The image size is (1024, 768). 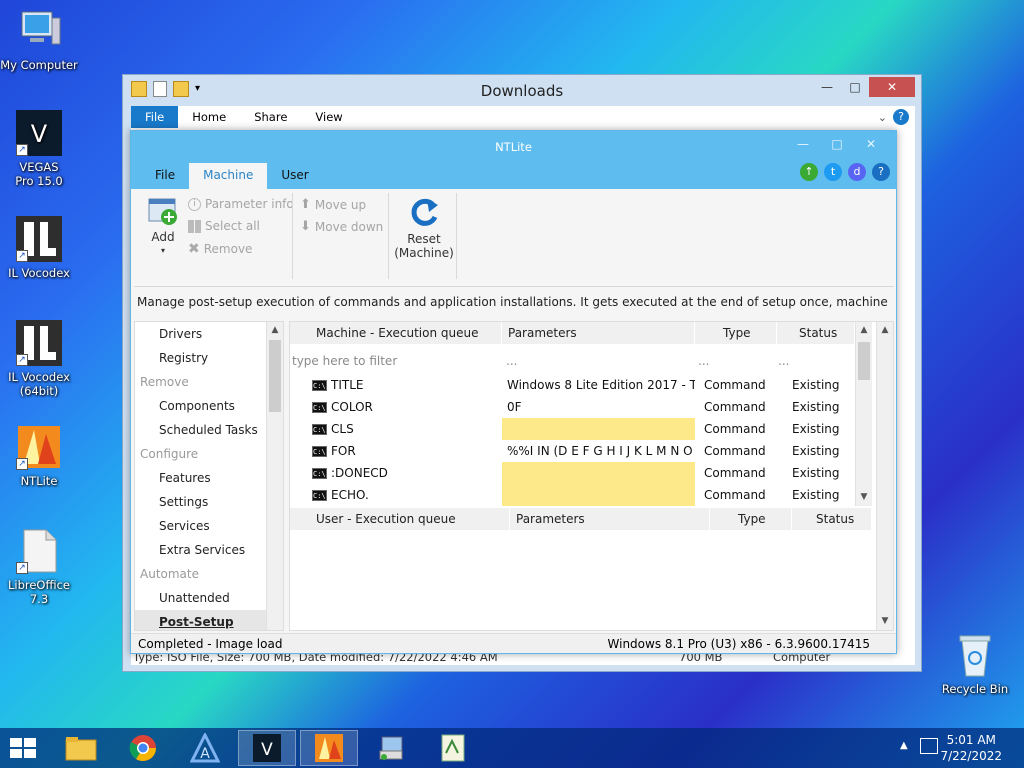 What do you see at coordinates (270, 117) in the screenshot?
I see `explorer-tab-share: Share` at bounding box center [270, 117].